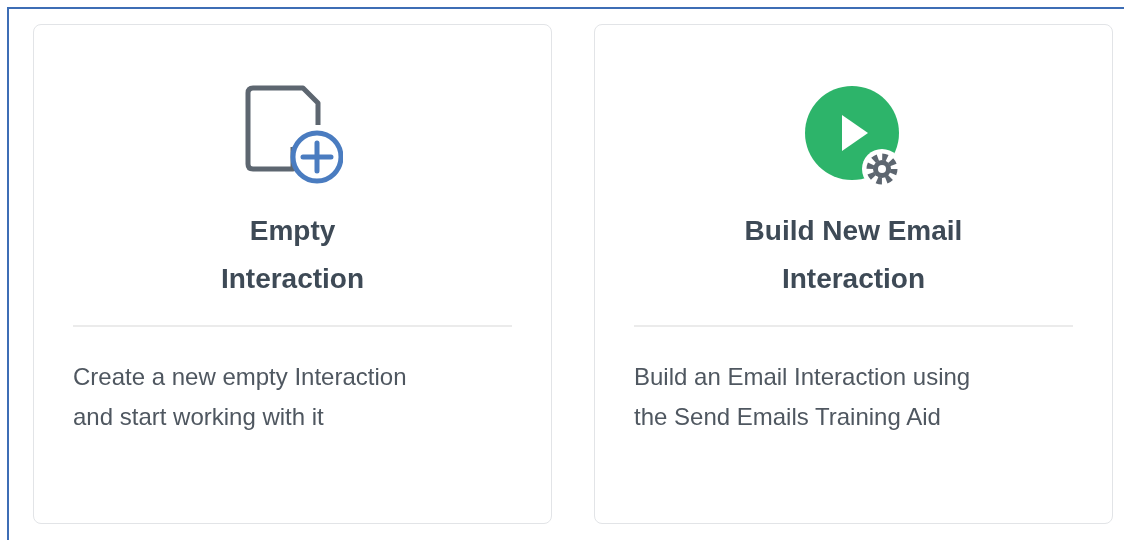  Describe the element at coordinates (240, 397) in the screenshot. I see `card-description: Create a new empty Interaction and start working with it` at that location.